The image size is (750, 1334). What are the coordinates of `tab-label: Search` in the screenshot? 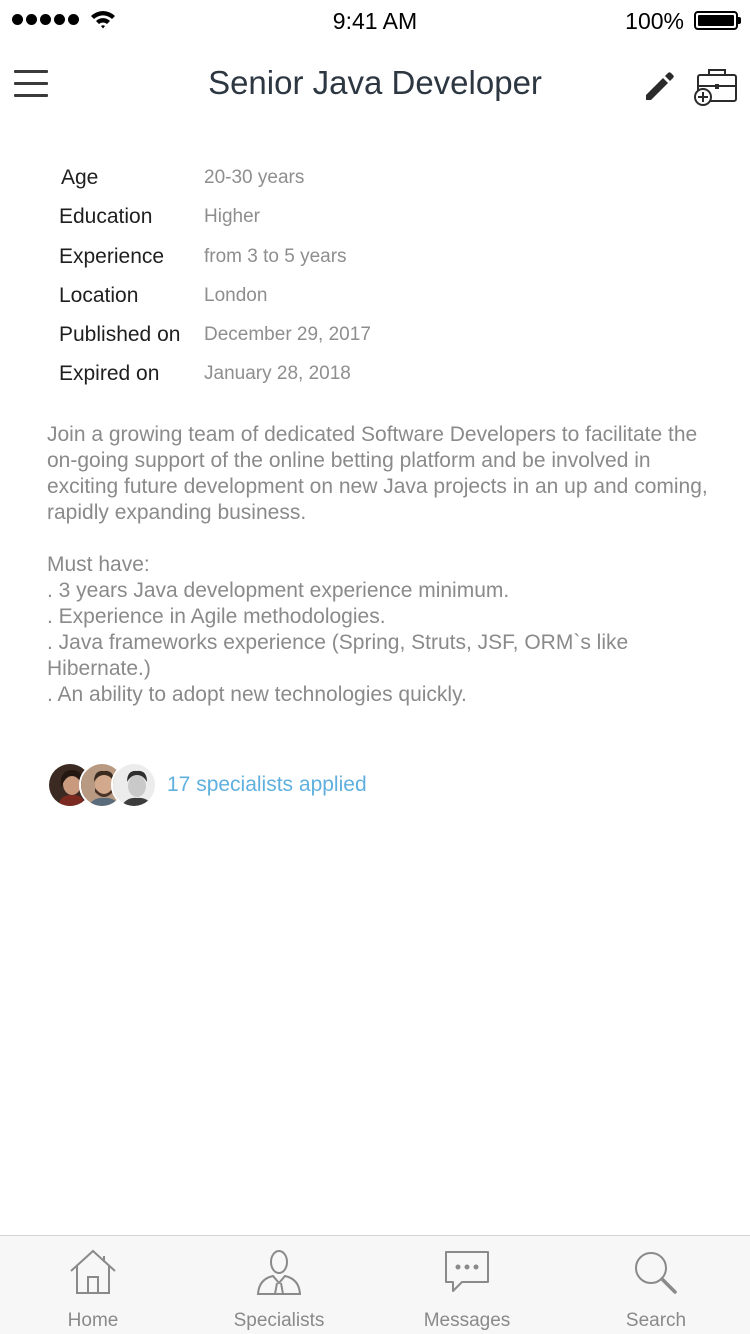 It's located at (656, 1320).